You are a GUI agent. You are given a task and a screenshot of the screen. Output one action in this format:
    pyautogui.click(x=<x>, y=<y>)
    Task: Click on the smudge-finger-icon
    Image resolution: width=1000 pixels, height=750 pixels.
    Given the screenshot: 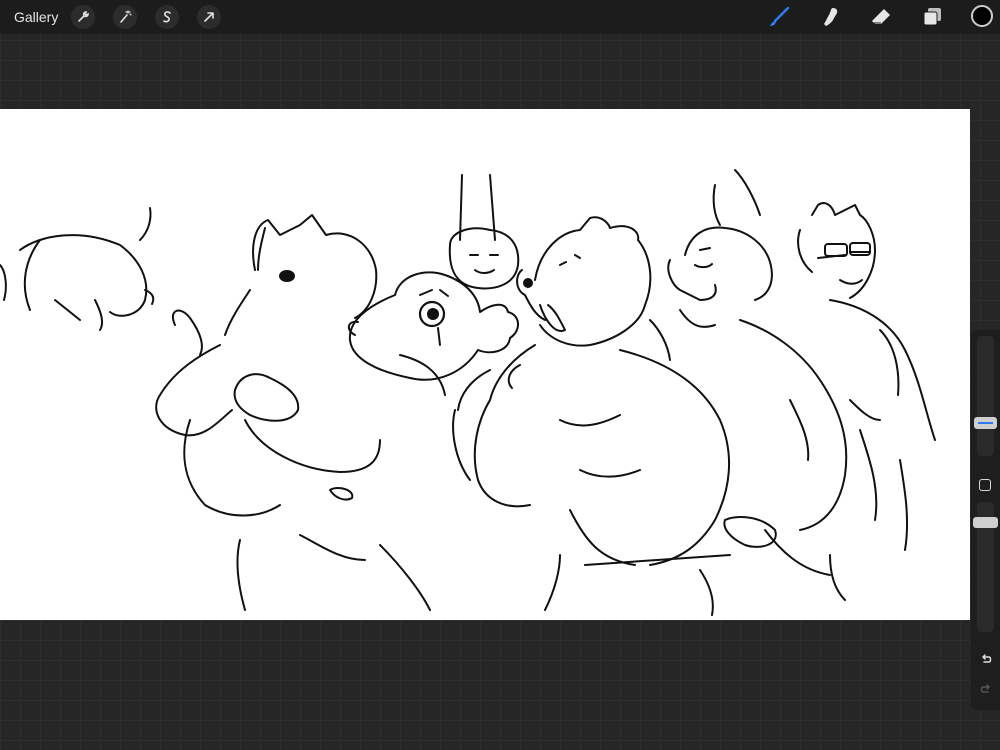 What is the action you would take?
    pyautogui.click(x=831, y=17)
    